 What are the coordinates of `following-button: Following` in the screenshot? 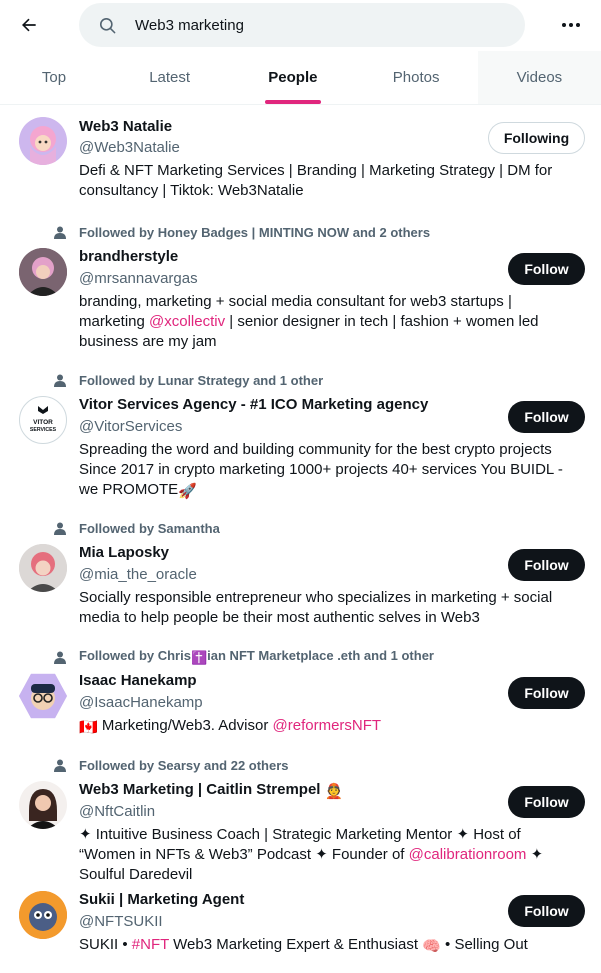 It's located at (536, 138).